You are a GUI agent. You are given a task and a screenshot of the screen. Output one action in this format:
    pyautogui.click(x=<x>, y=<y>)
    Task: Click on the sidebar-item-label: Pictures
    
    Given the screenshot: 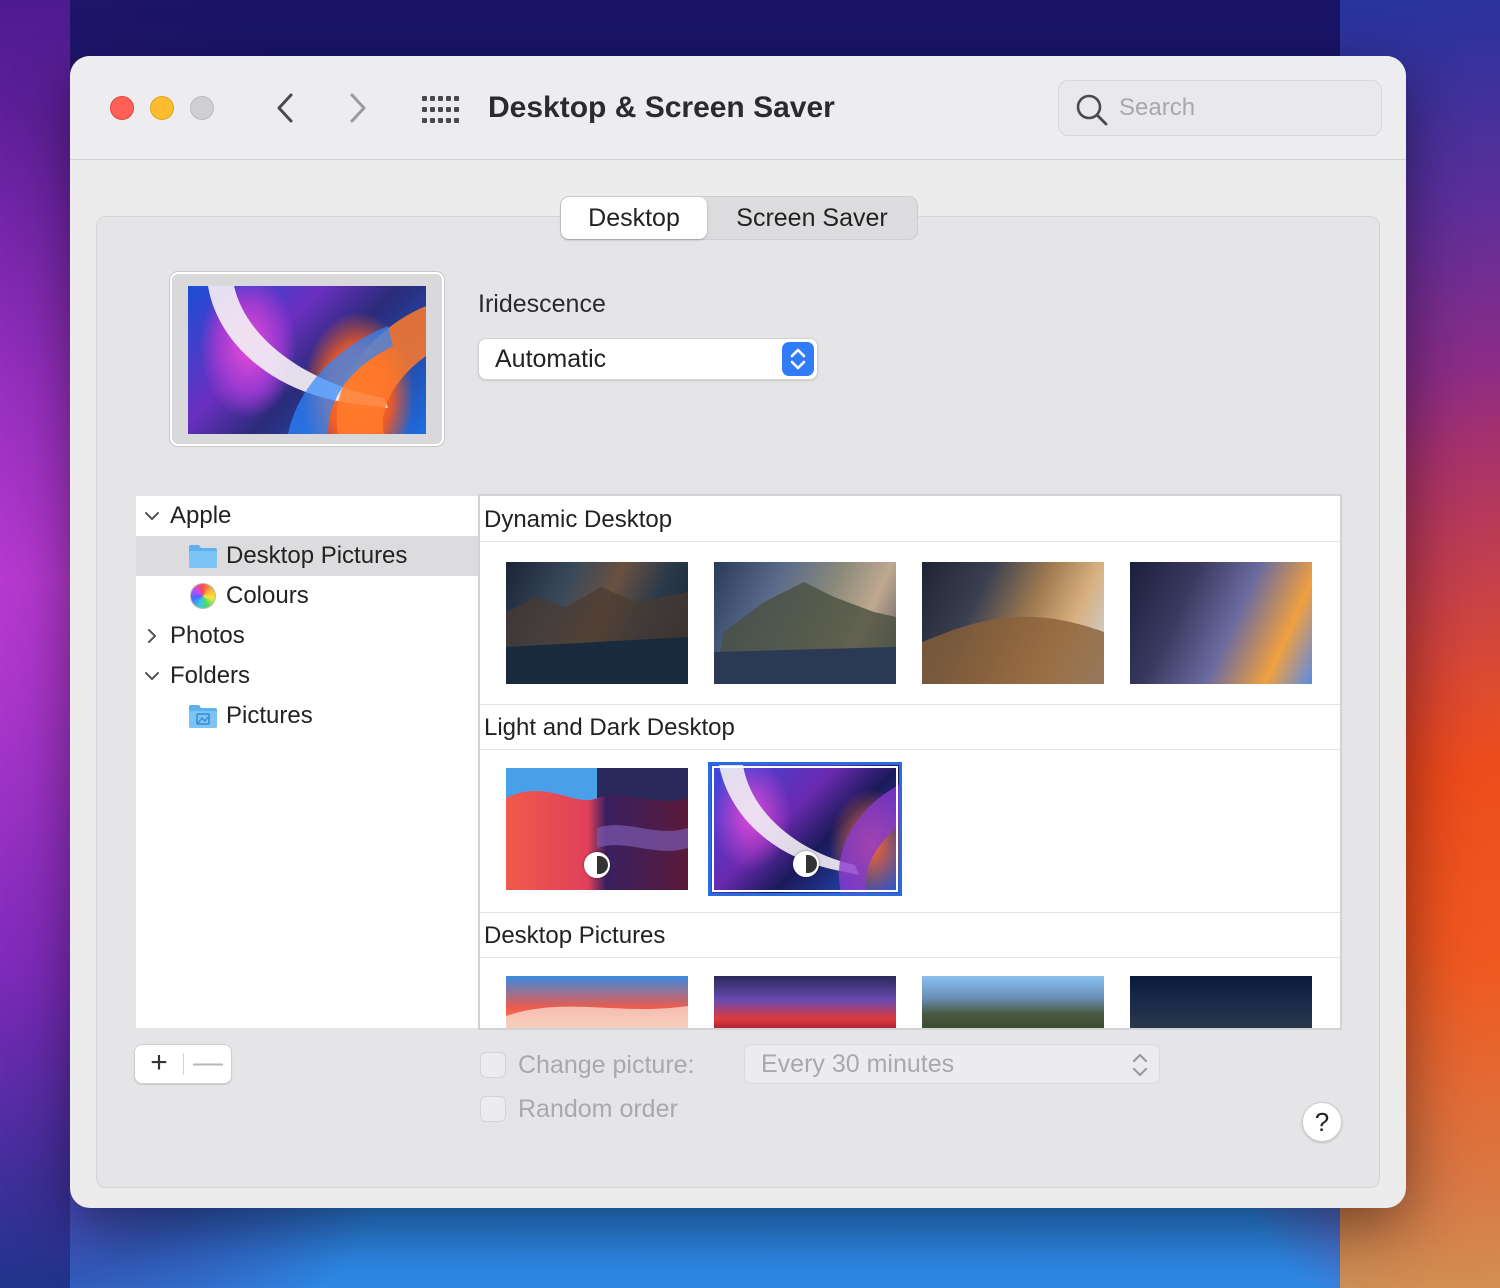 What is the action you would take?
    pyautogui.click(x=269, y=715)
    